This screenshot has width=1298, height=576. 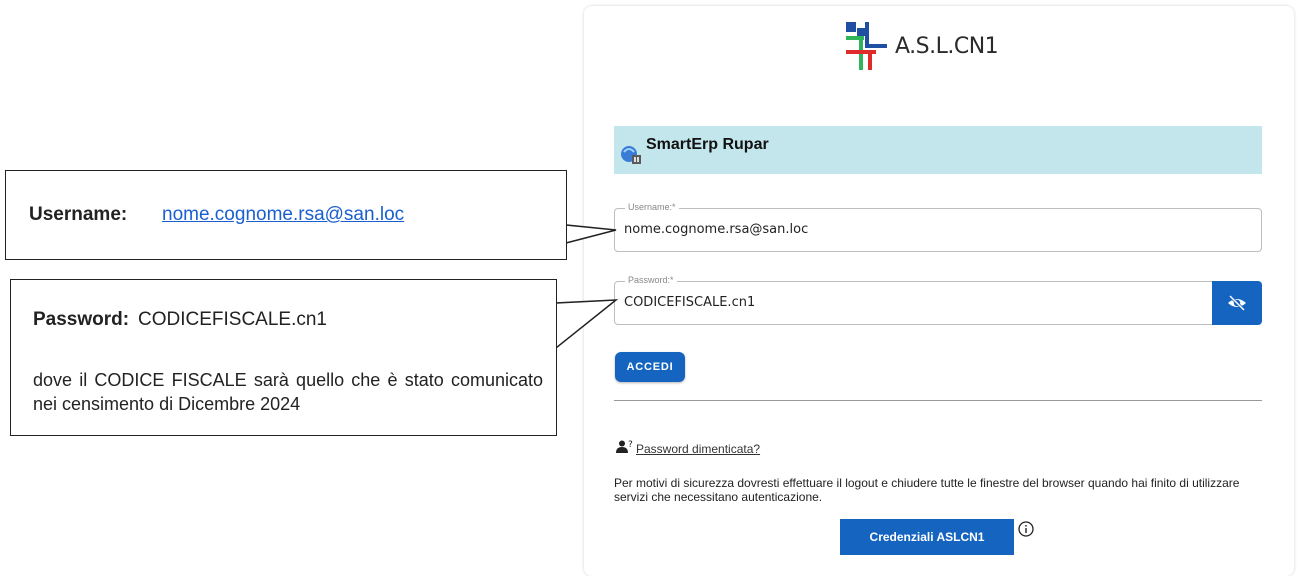 I want to click on forgot-password-link: Password dimenticata?, so click(x=698, y=449).